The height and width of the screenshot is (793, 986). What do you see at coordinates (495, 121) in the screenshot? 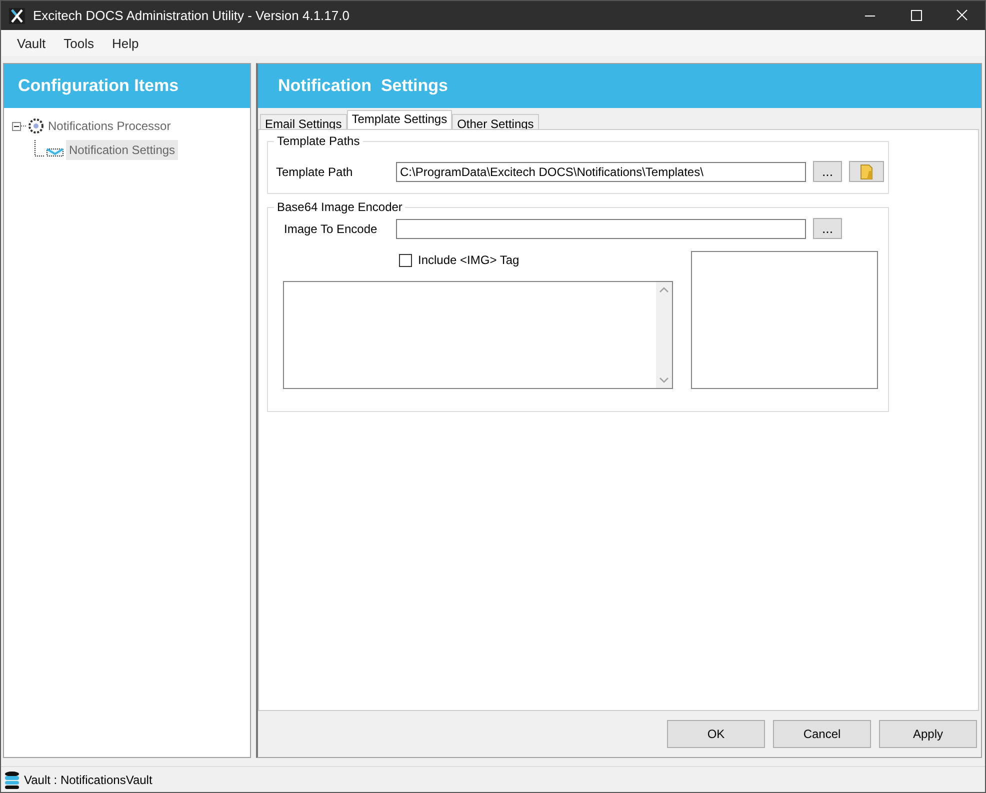
I see `tab: Other Settings` at bounding box center [495, 121].